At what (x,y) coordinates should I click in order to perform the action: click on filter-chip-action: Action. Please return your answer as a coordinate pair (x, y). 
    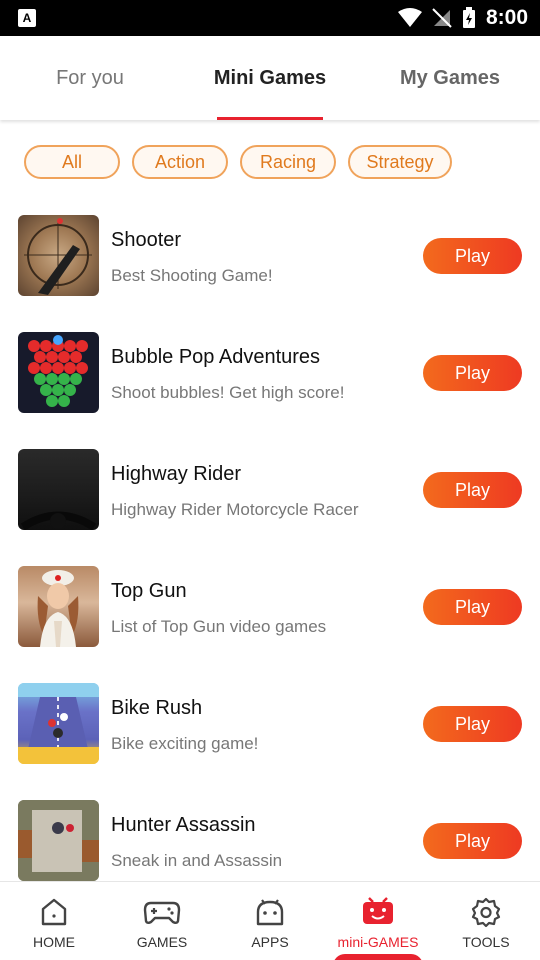
    Looking at the image, I should click on (180, 162).